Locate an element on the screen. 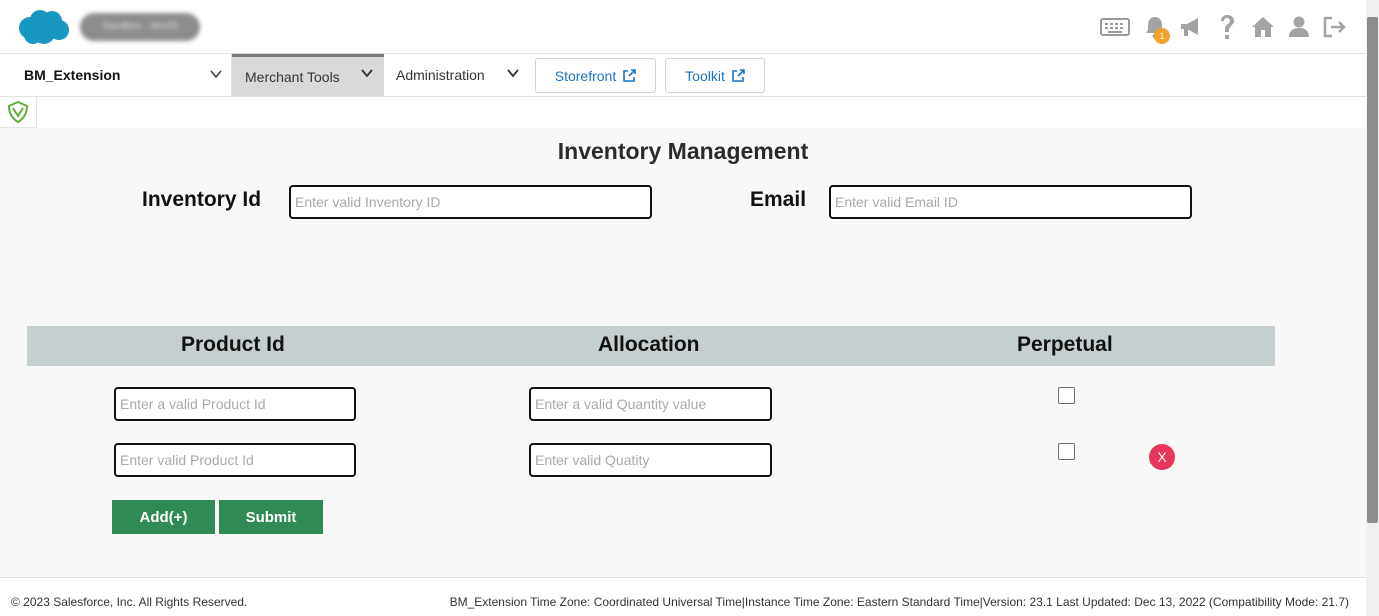  add-row-button: Add(+) is located at coordinates (163, 517).